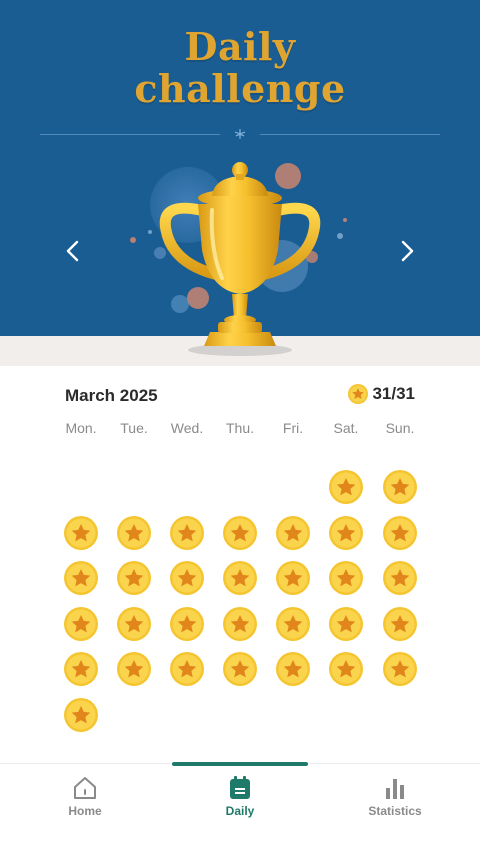 The width and height of the screenshot is (480, 853). I want to click on tab-statistics: Statistics, so click(395, 804).